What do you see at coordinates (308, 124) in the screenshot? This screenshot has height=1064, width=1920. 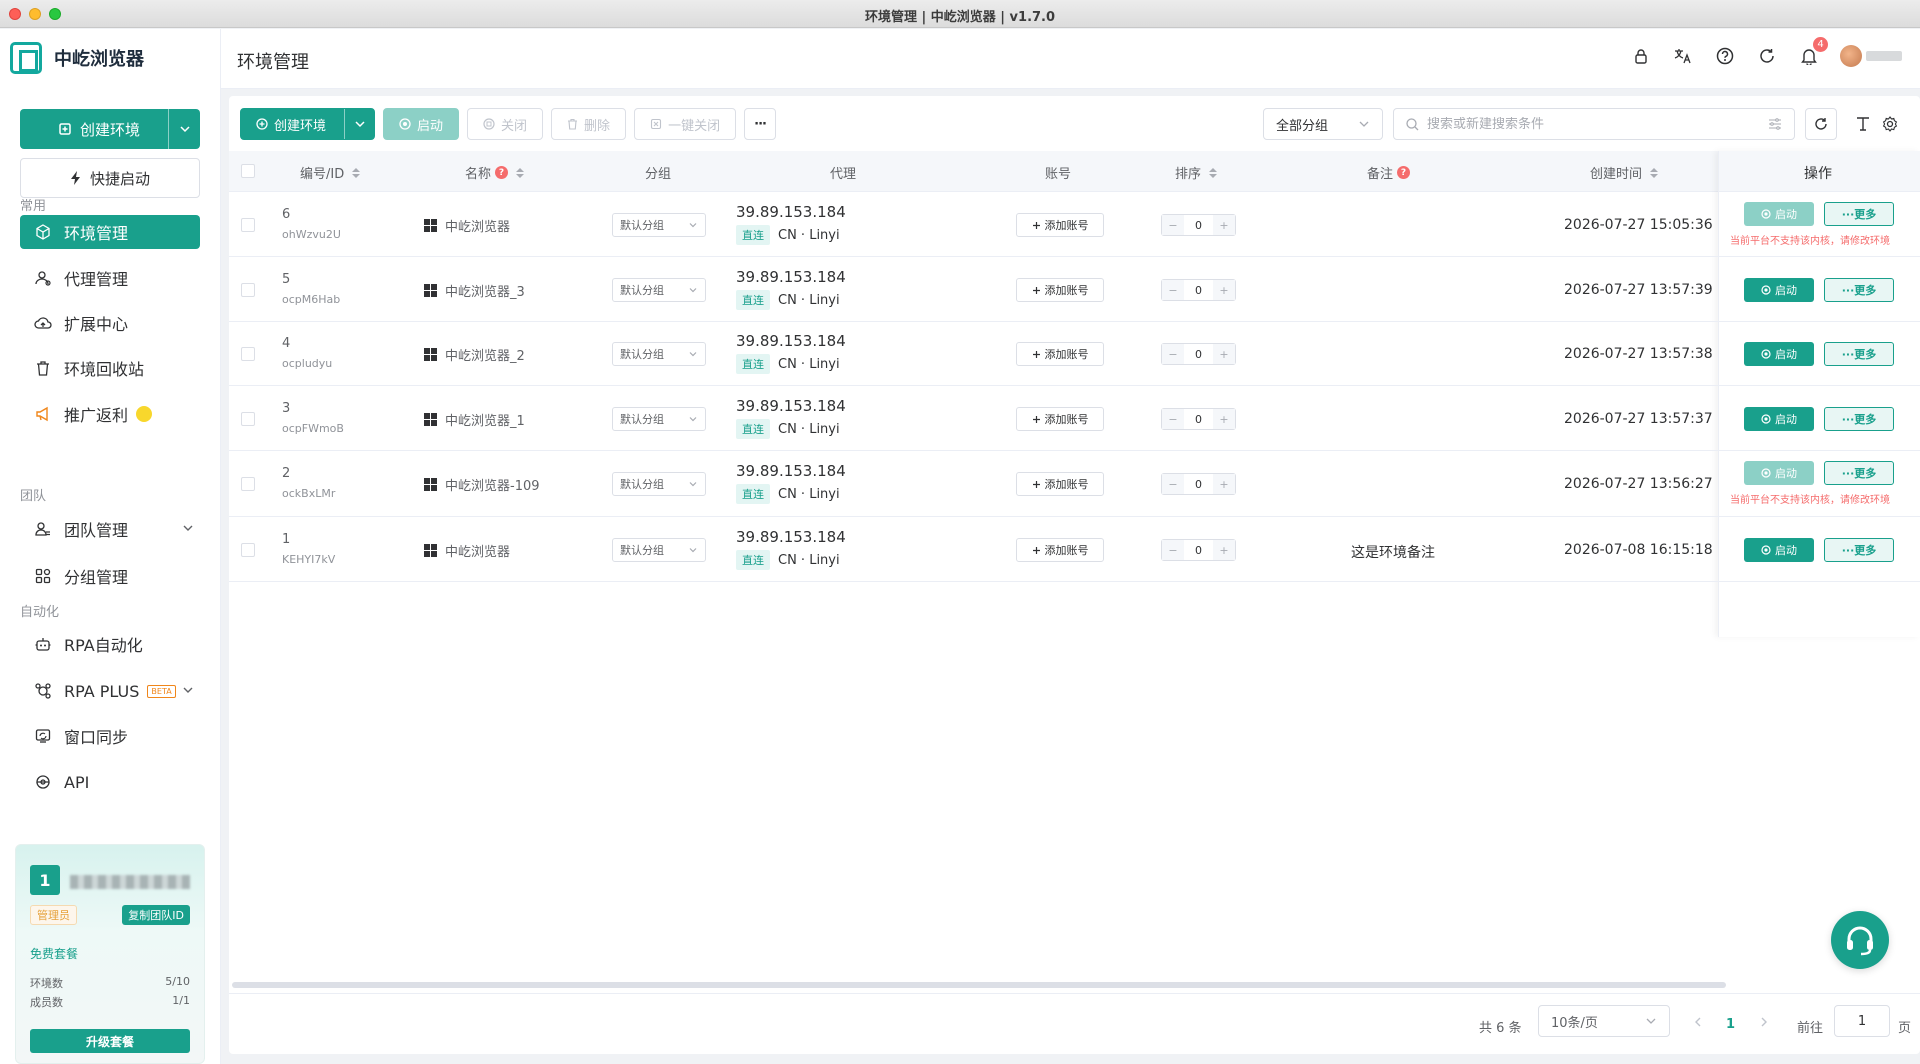 I see `create-env-button: 创建环境` at bounding box center [308, 124].